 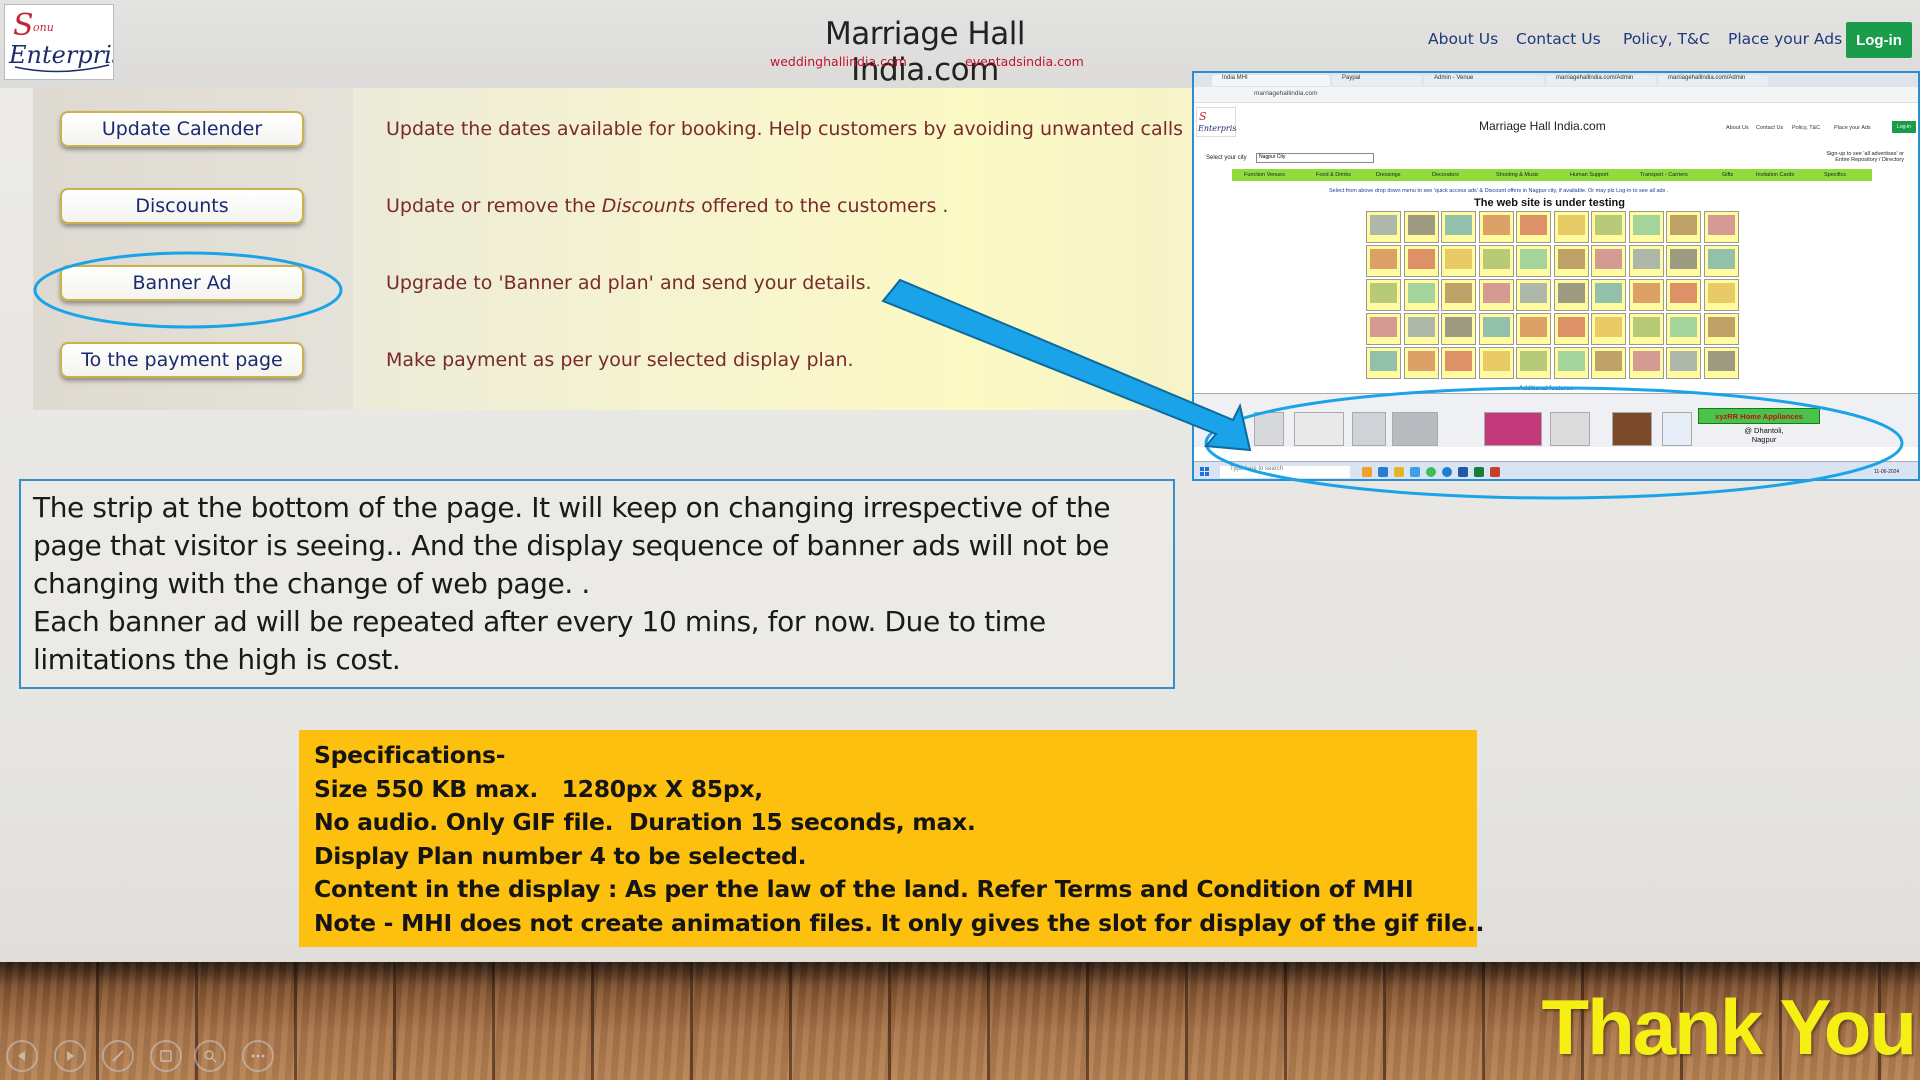 What do you see at coordinates (1388, 175) in the screenshot?
I see `category-item: Dressings` at bounding box center [1388, 175].